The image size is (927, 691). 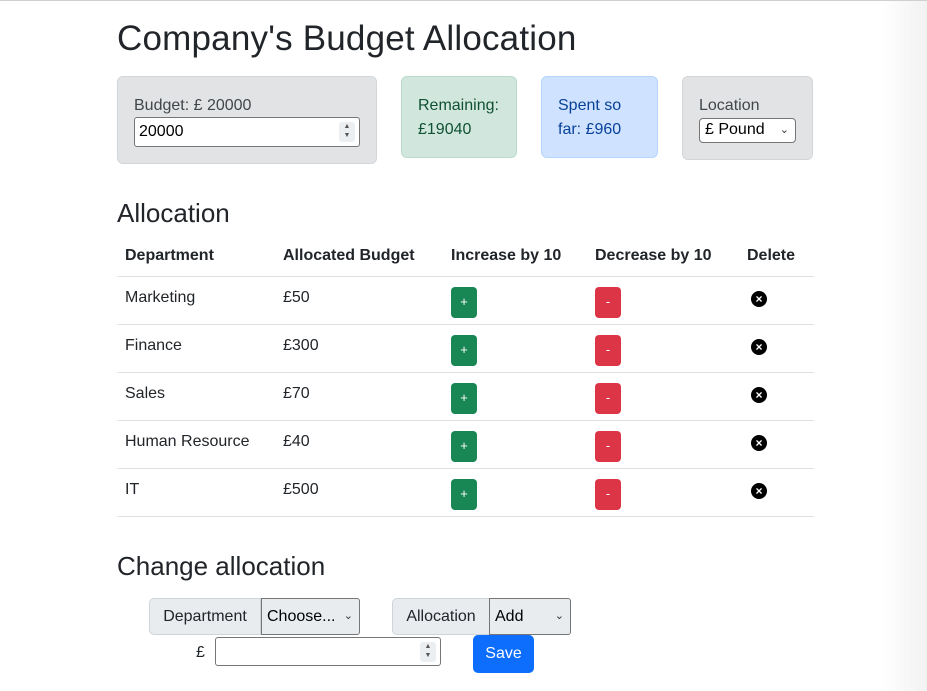 I want to click on budget-spinner-icon: ▲ ▼, so click(x=347, y=132).